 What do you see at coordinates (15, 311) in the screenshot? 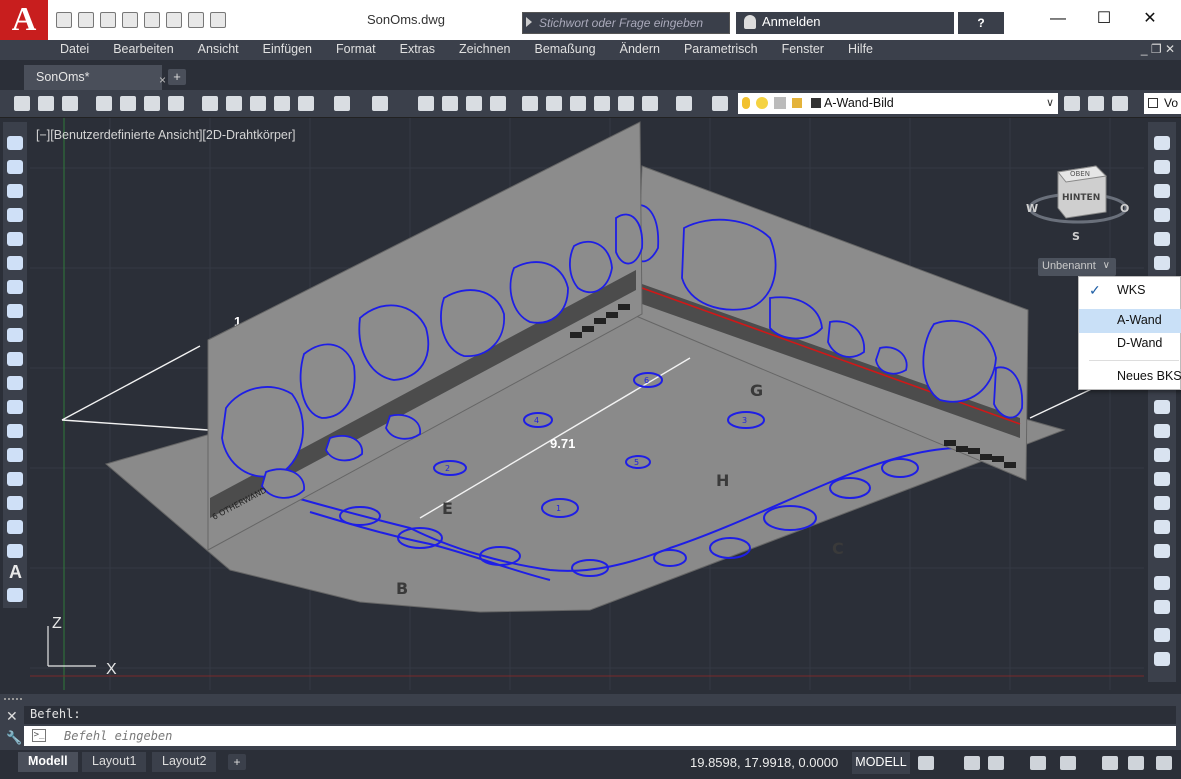
I see `revision-cloud-icon` at bounding box center [15, 311].